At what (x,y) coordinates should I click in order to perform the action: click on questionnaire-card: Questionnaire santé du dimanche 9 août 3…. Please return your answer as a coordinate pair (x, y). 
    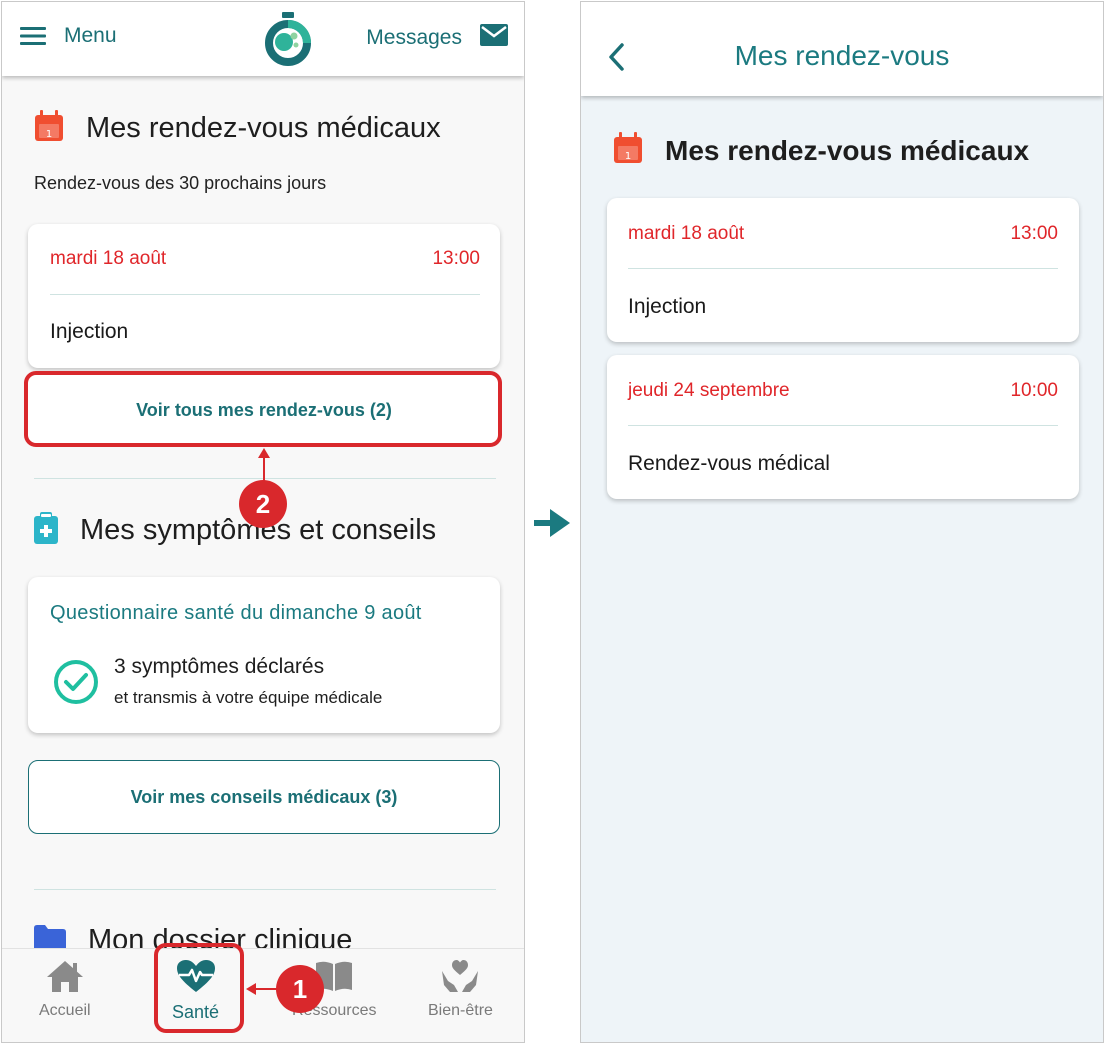
    Looking at the image, I should click on (264, 655).